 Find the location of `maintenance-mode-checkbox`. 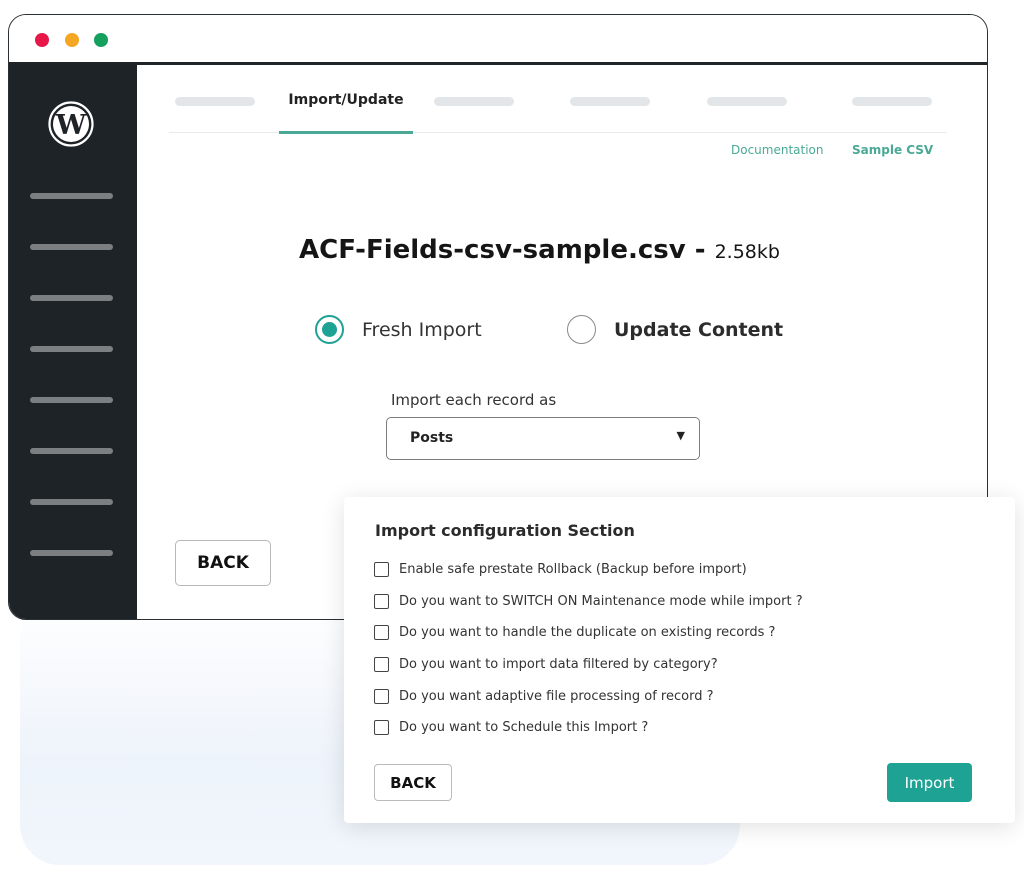

maintenance-mode-checkbox is located at coordinates (381, 601).